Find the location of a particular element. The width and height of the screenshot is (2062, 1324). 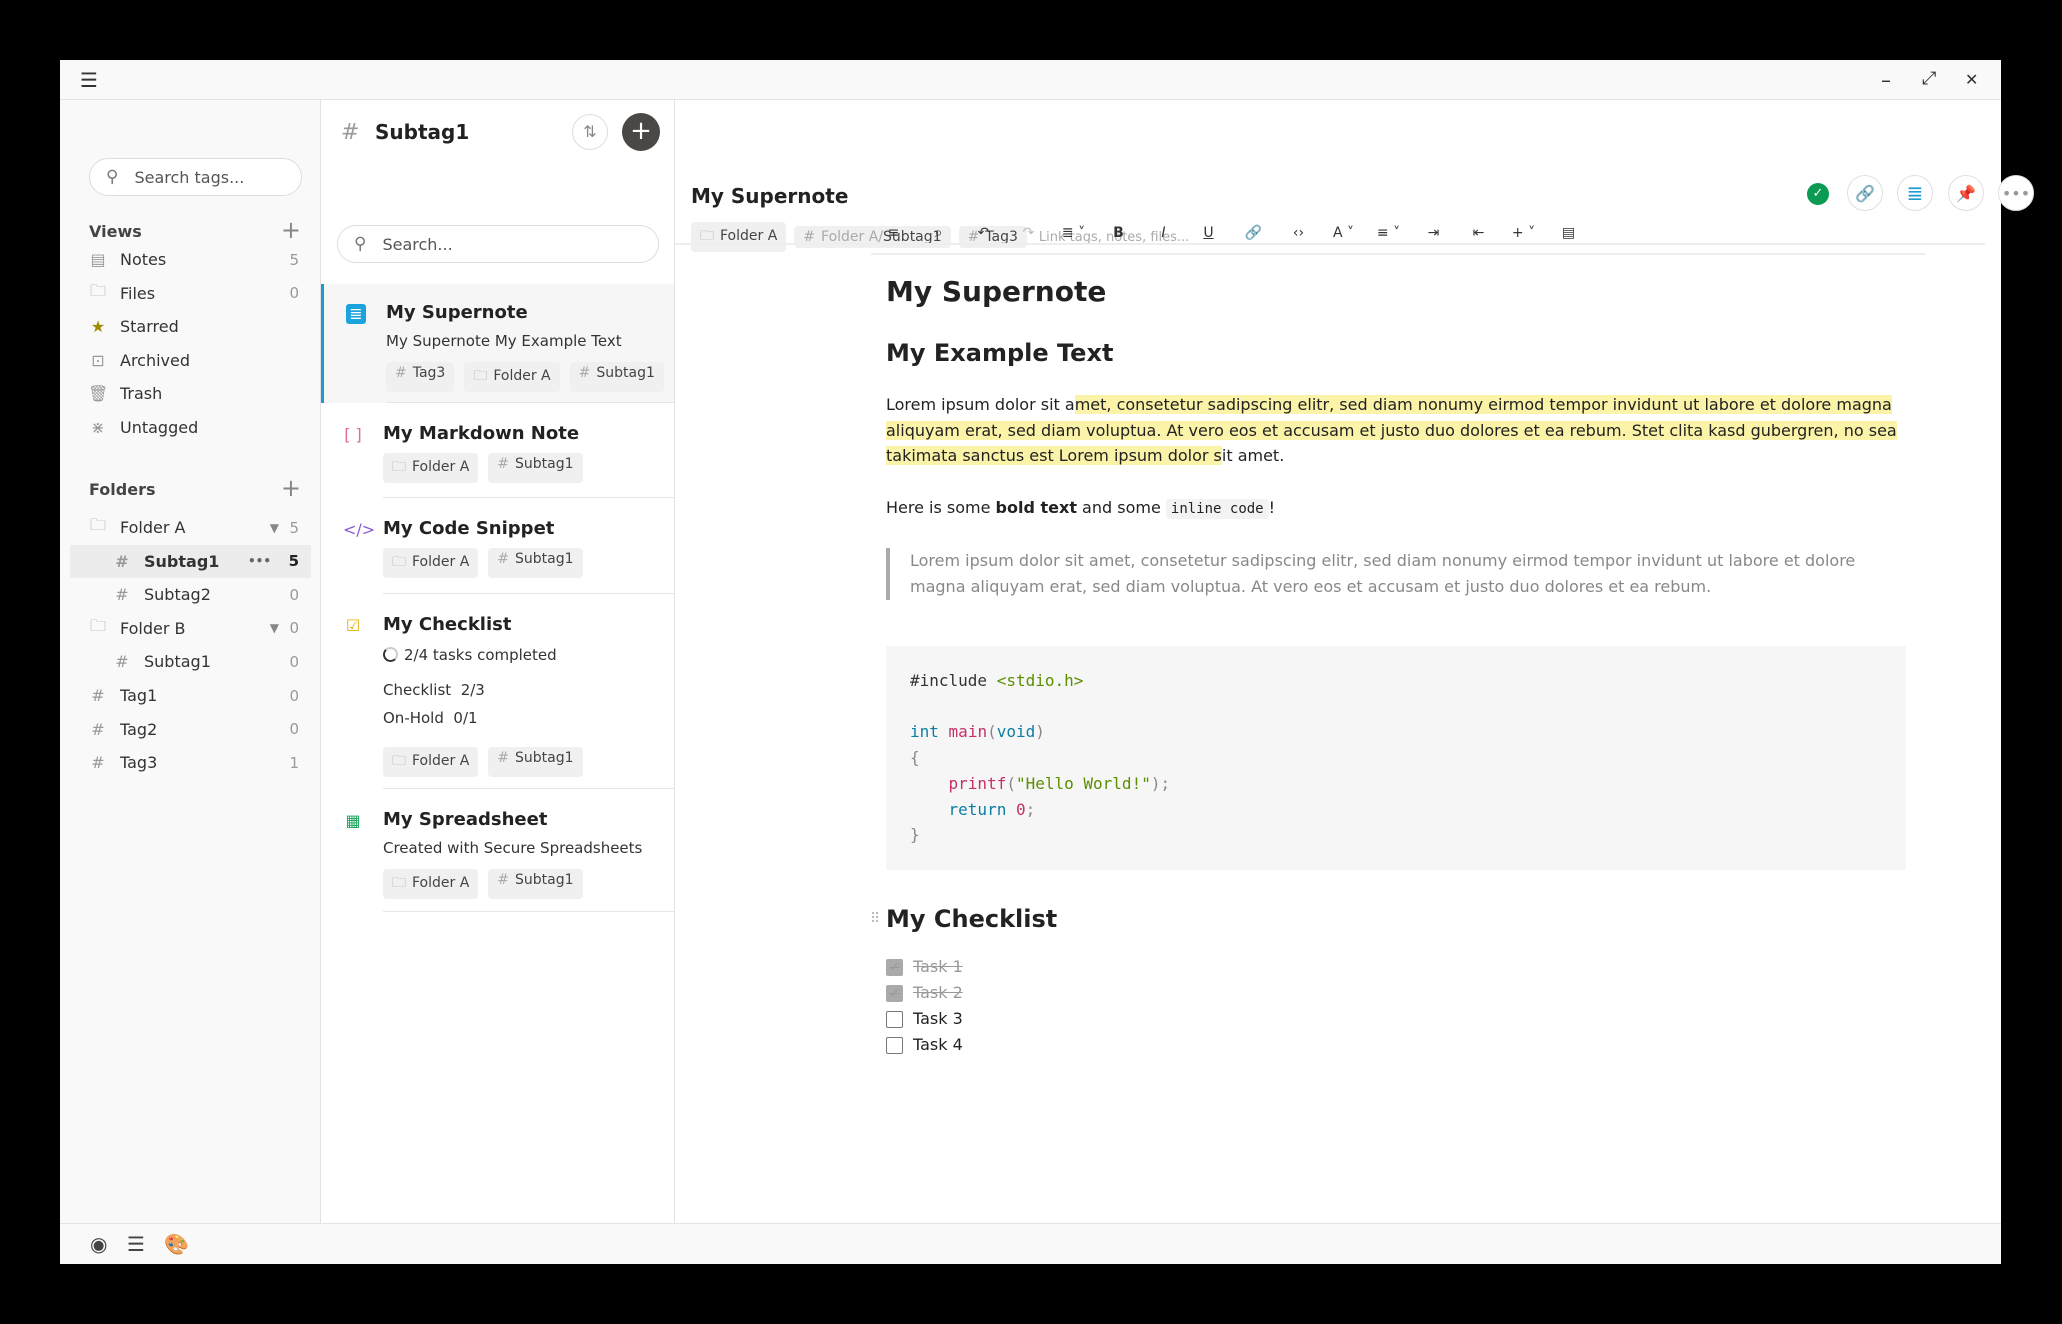

maximize-button: ⤢ is located at coordinates (1929, 78).